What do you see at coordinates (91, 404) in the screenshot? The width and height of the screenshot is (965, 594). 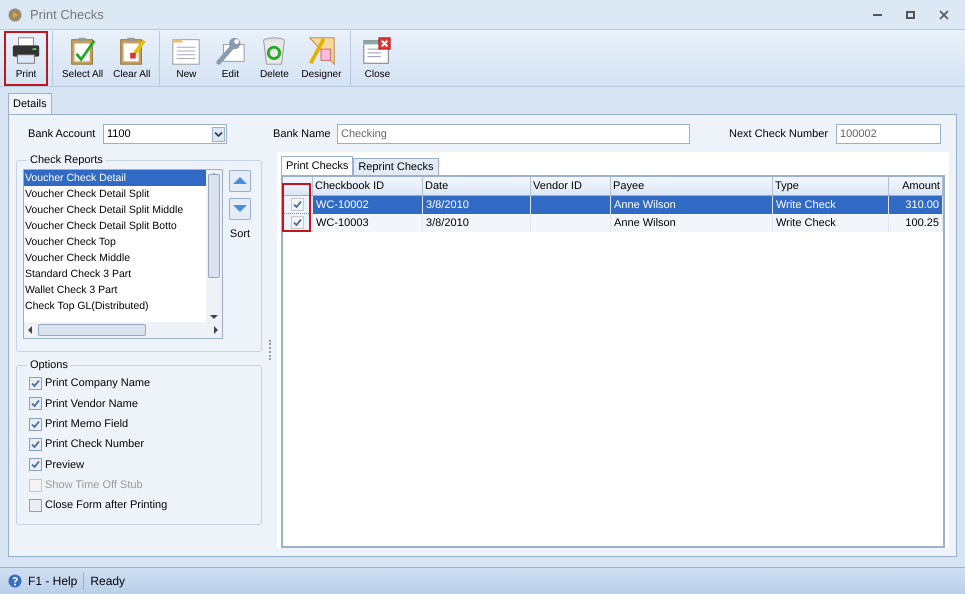 I see `option-label: Print Vendor Name` at bounding box center [91, 404].